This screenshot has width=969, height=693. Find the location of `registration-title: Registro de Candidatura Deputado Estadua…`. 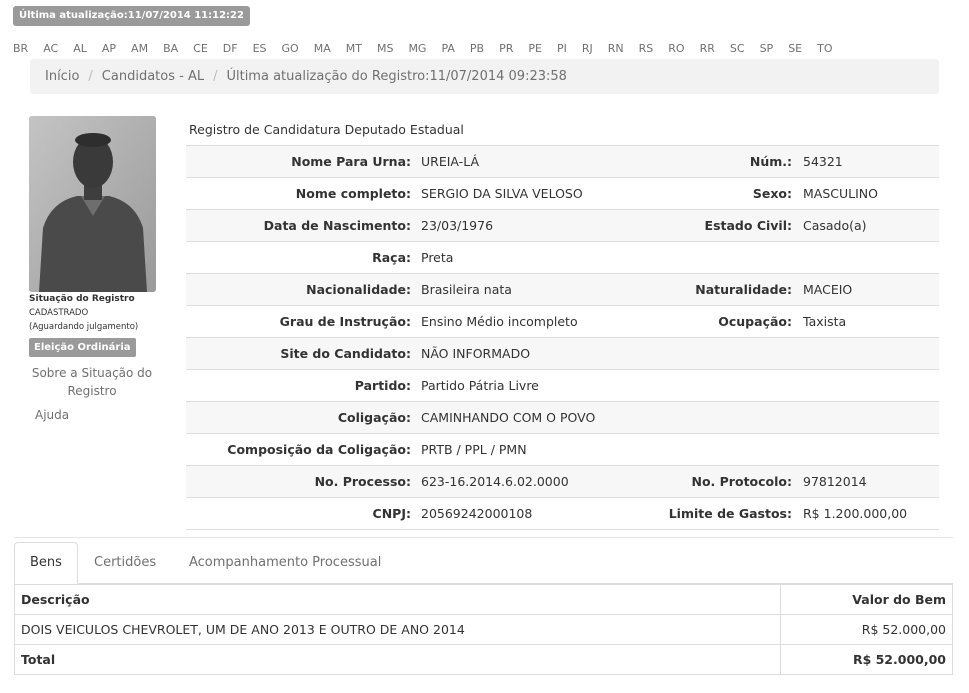

registration-title: Registro de Candidatura Deputado Estadua… is located at coordinates (326, 129).